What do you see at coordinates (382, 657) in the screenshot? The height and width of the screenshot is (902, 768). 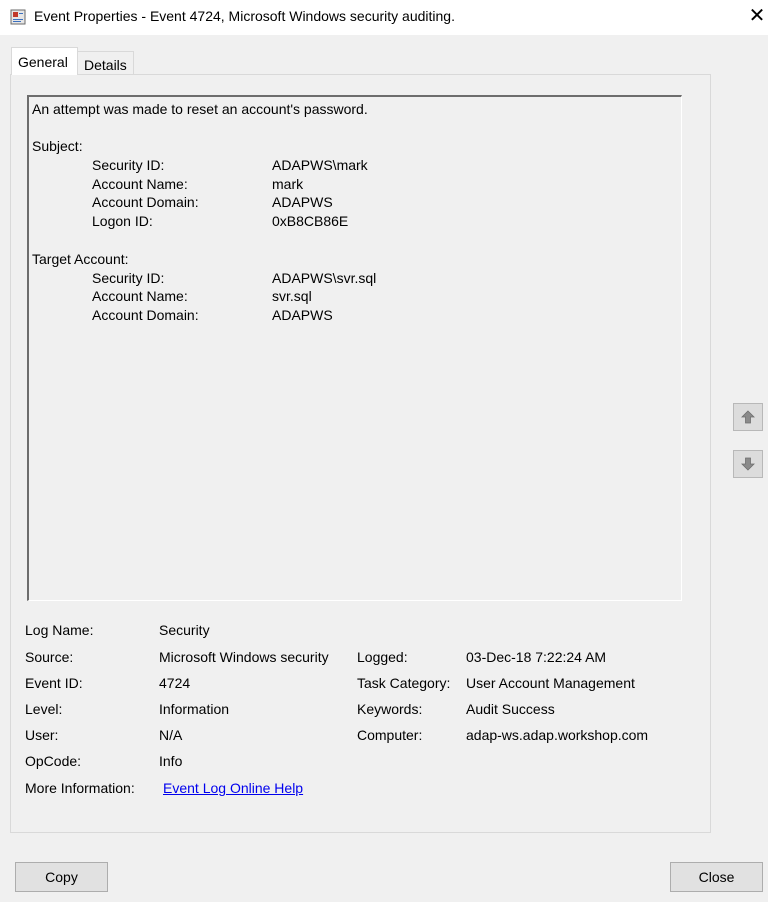 I see `logged-label: Logged:` at bounding box center [382, 657].